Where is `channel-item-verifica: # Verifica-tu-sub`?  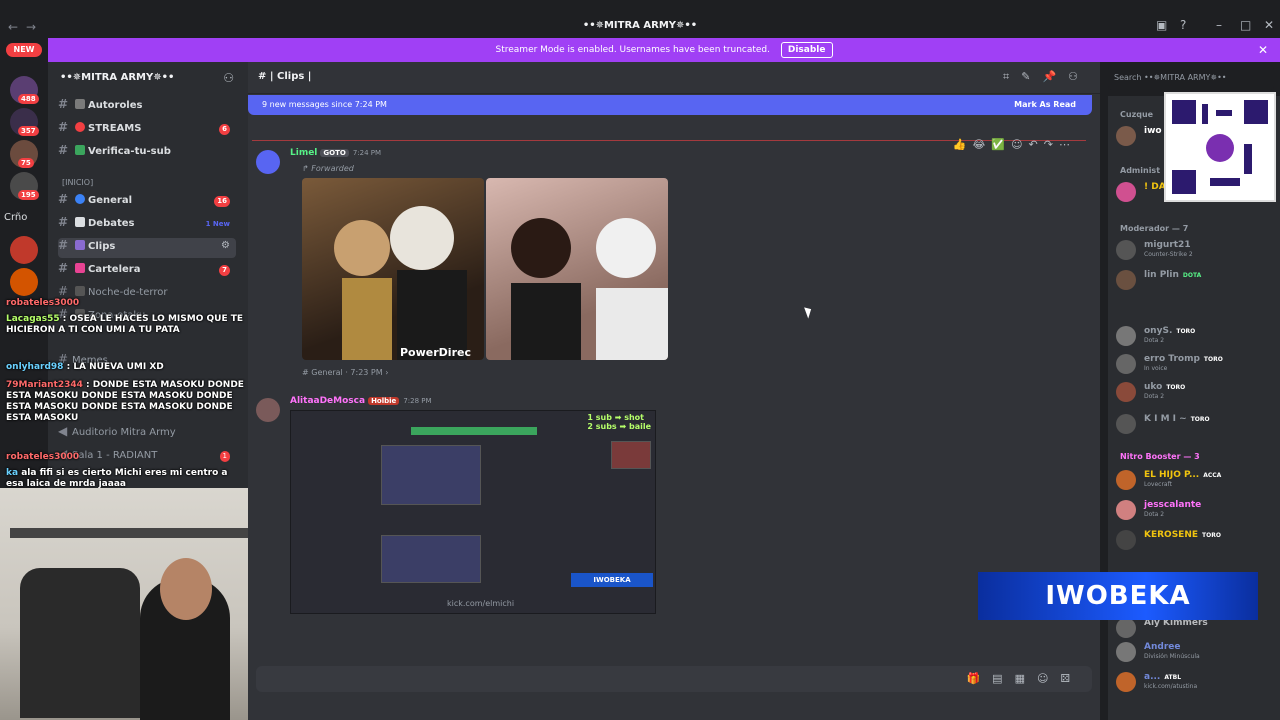
channel-item-verifica: # Verifica-tu-sub is located at coordinates (147, 153).